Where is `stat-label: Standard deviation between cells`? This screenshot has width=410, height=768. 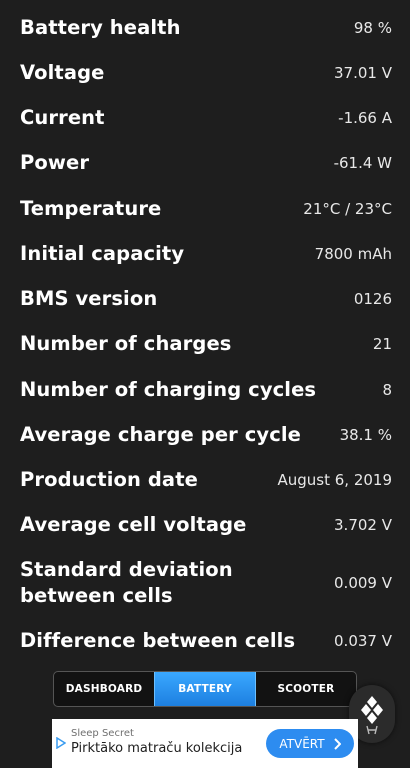 stat-label: Standard deviation between cells is located at coordinates (126, 582).